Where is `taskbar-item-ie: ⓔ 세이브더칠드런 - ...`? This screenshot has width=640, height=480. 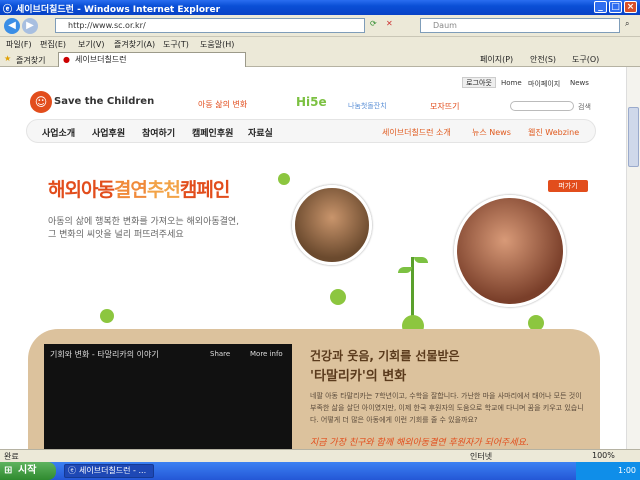 taskbar-item-ie: ⓔ 세이브더칠드런 - ... is located at coordinates (109, 471).